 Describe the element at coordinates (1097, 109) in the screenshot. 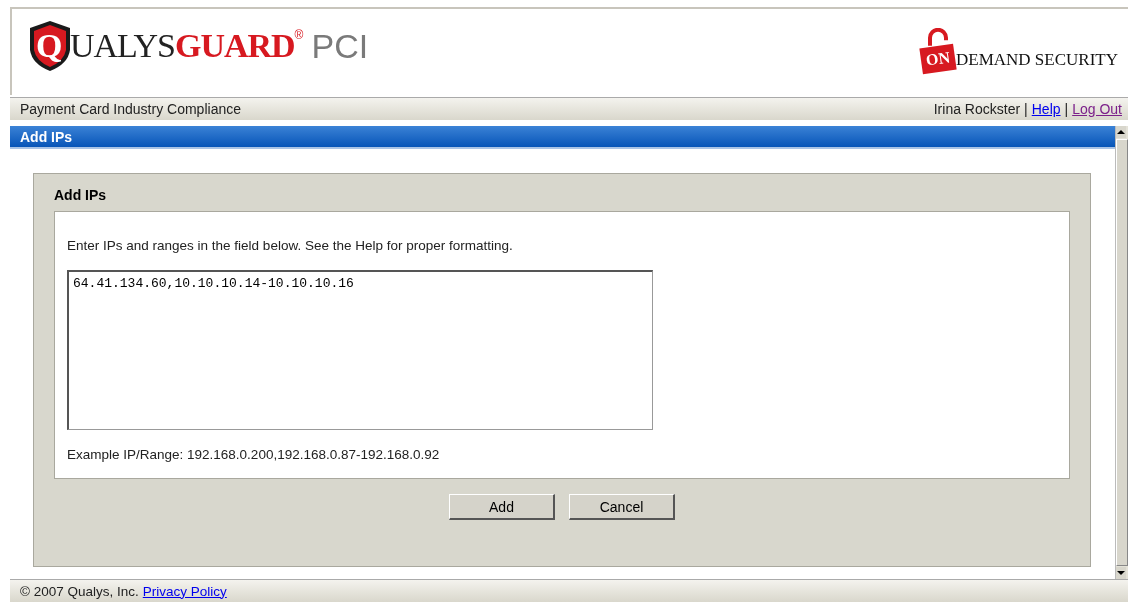

I see `nav-link: Log Out` at that location.